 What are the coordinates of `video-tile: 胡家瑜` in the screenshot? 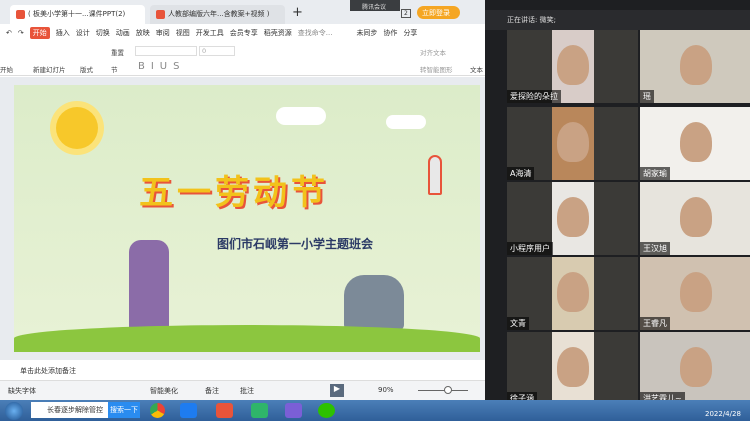 It's located at (695, 143).